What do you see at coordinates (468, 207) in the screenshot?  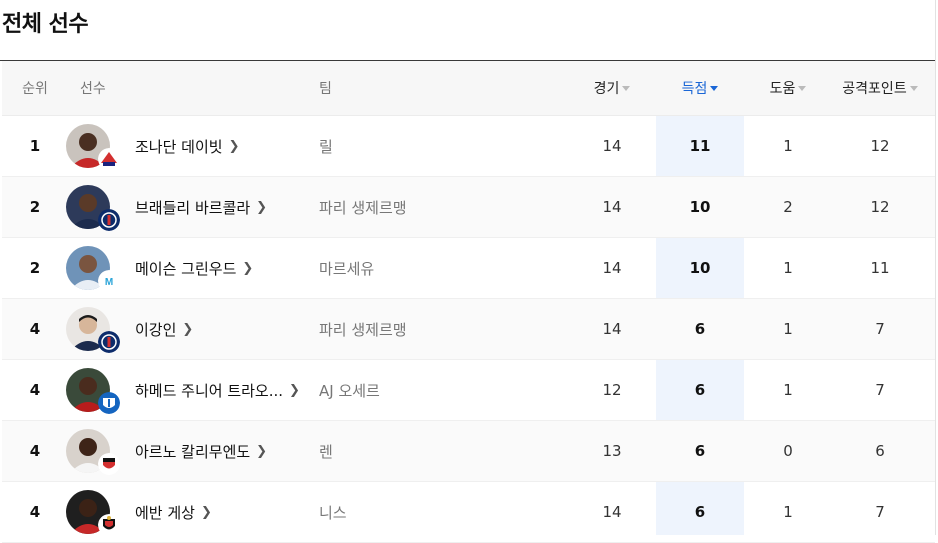 I see `table-row: 2 브래들리 바르콜라 ❯ 파리 생제르맹 14 10 2 12` at bounding box center [468, 207].